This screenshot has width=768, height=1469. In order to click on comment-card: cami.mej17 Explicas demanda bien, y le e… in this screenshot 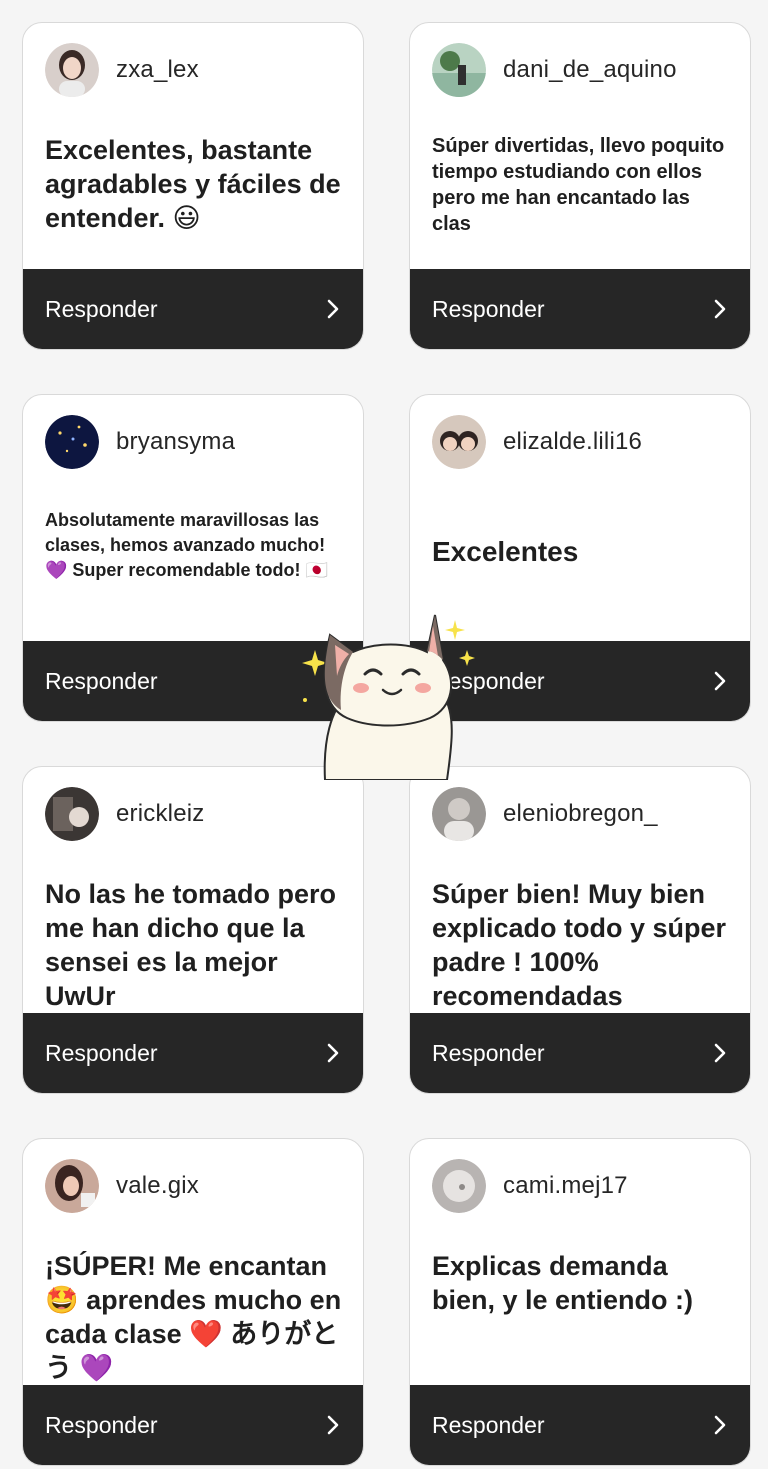, I will do `click(580, 1302)`.